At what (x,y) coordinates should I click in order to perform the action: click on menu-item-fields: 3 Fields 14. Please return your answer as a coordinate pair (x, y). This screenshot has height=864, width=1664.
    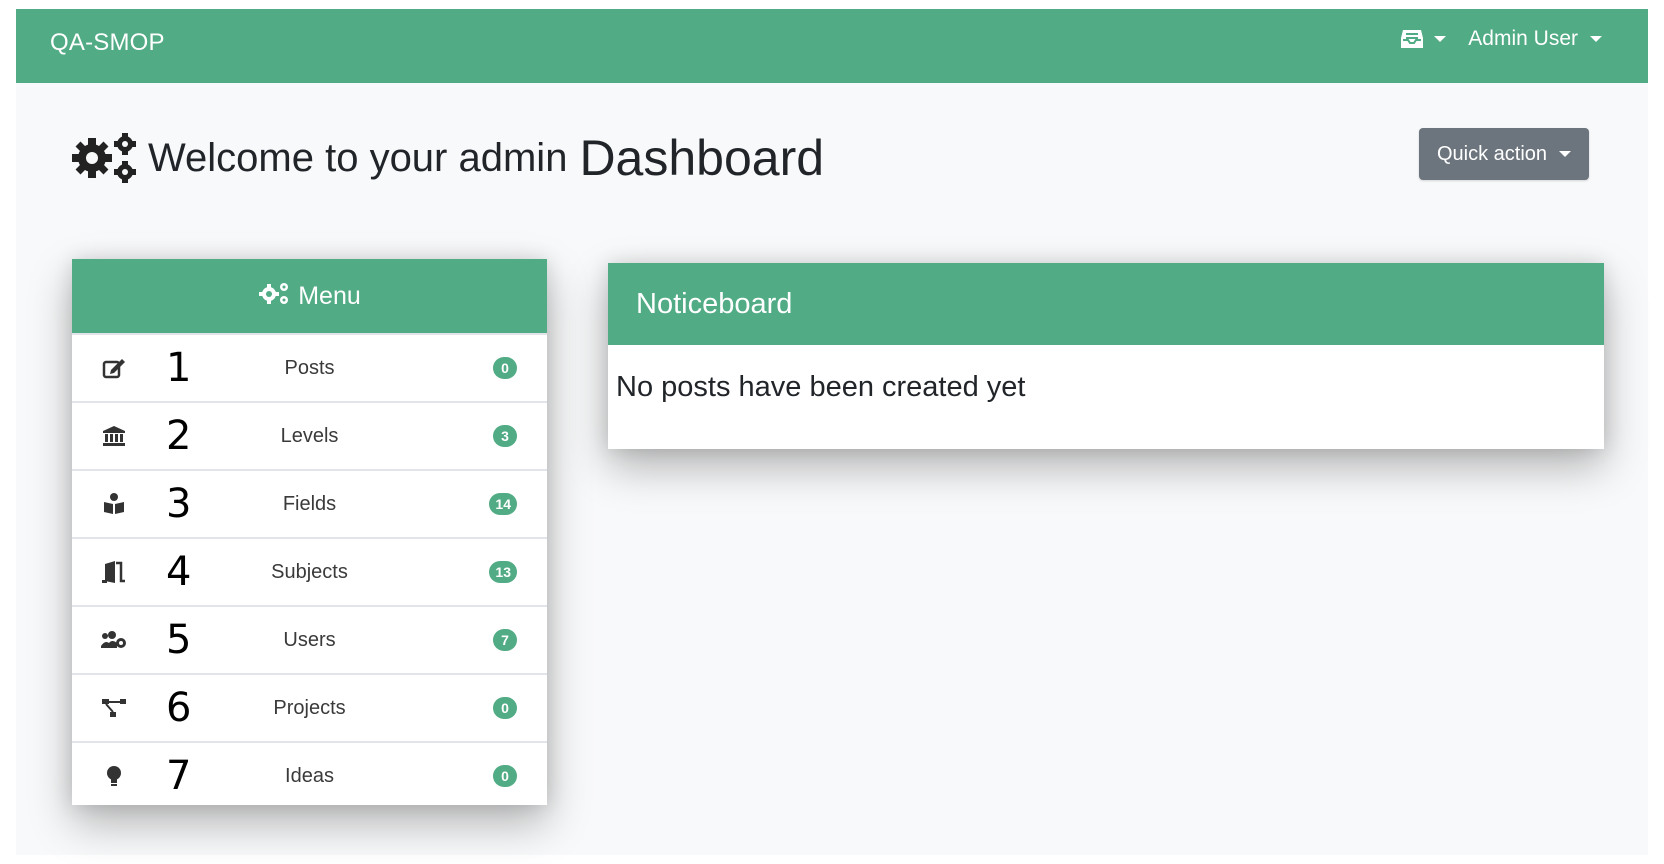
    Looking at the image, I should click on (309, 503).